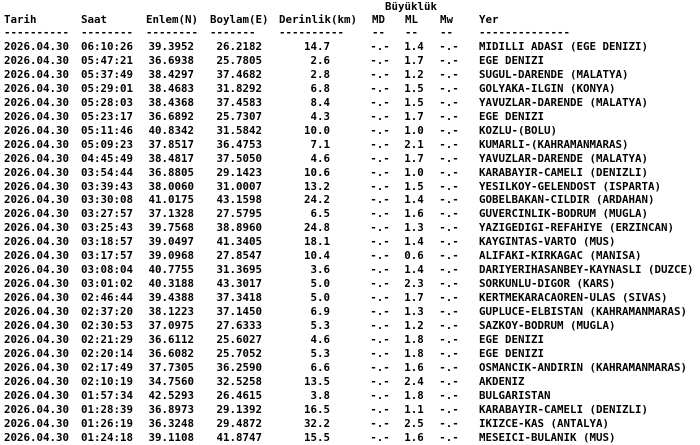  What do you see at coordinates (107, 158) in the screenshot?
I see `cell-time: 04:45:49` at bounding box center [107, 158].